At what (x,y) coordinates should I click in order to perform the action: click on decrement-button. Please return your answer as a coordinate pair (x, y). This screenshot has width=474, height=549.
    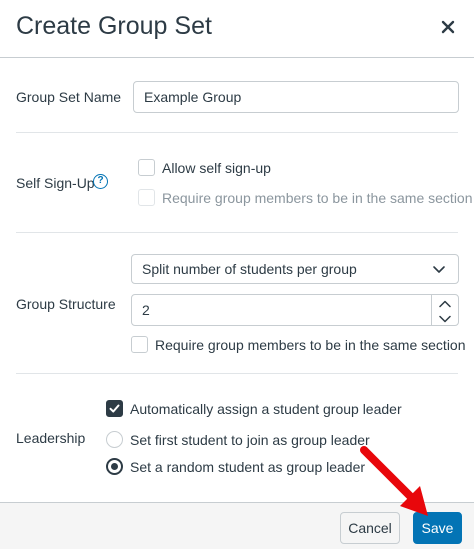
    Looking at the image, I should click on (445, 318).